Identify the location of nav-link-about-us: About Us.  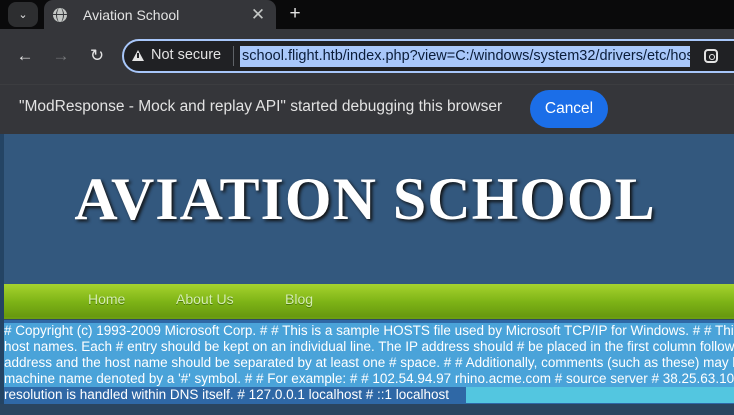
(205, 299).